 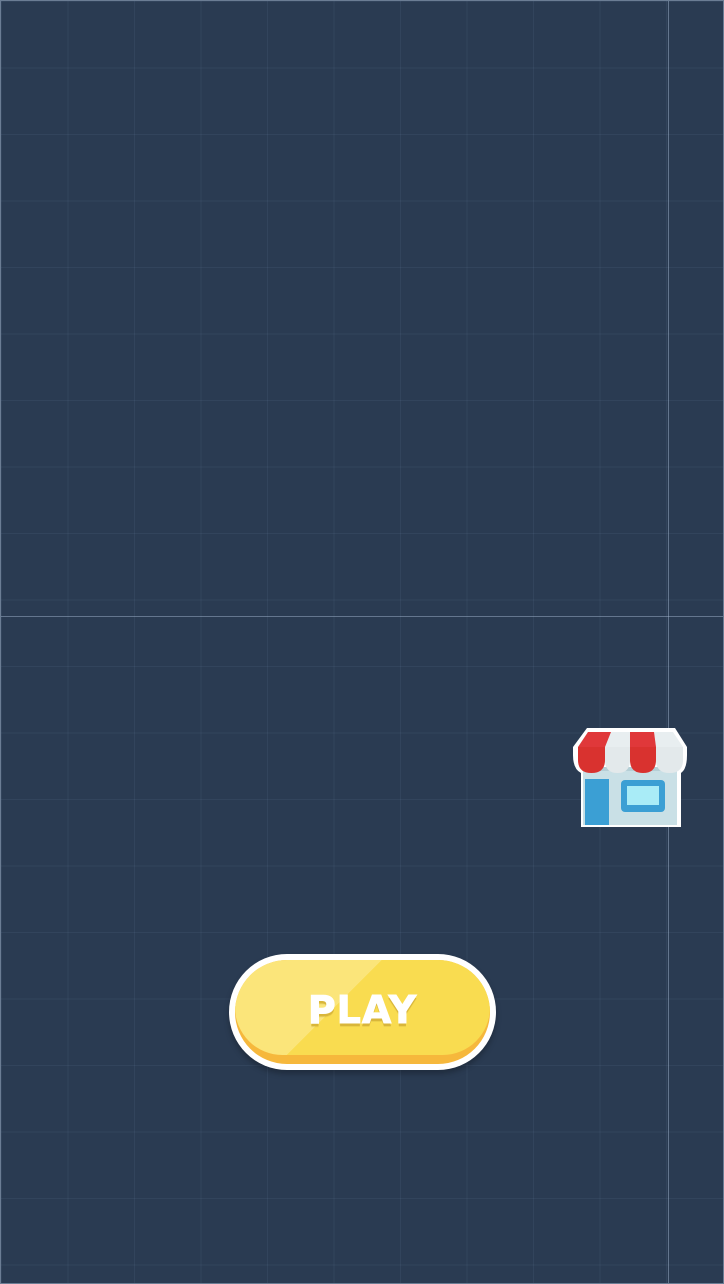 I want to click on play-button: PLAY, so click(x=362, y=1012).